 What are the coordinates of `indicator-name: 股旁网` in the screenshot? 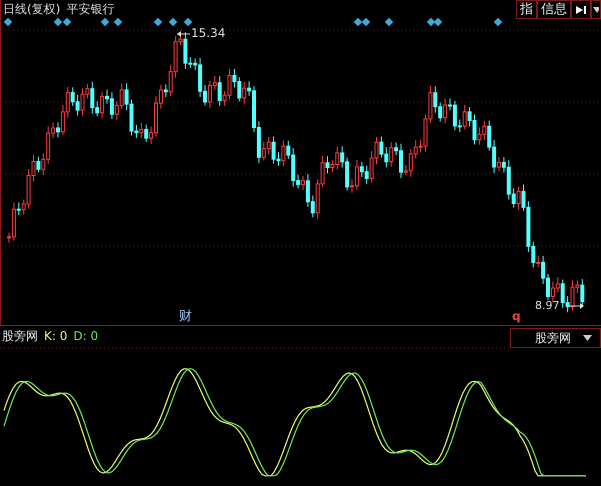 It's located at (20, 336).